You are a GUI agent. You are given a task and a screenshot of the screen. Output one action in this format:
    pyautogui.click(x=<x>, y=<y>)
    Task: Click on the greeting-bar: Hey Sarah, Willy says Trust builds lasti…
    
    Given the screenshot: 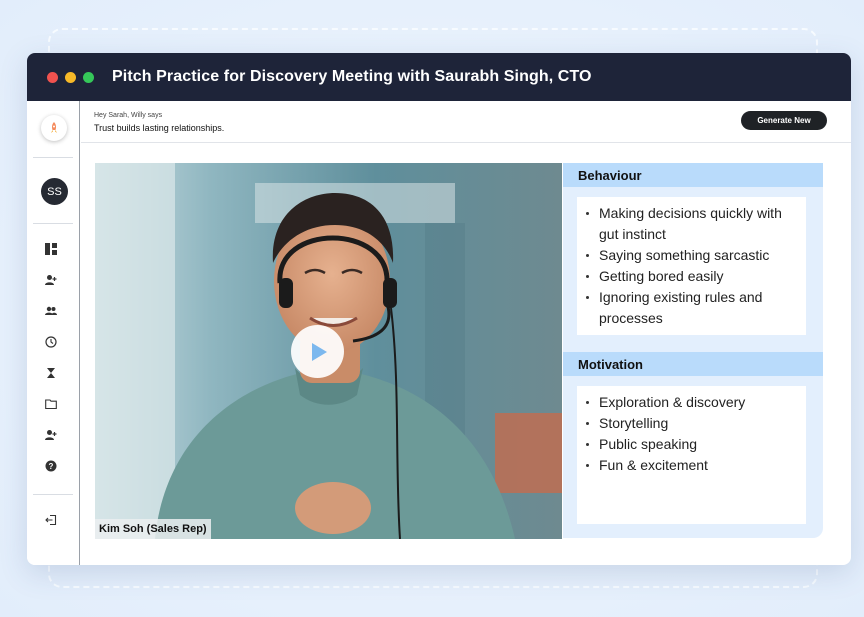 What is the action you would take?
    pyautogui.click(x=466, y=122)
    